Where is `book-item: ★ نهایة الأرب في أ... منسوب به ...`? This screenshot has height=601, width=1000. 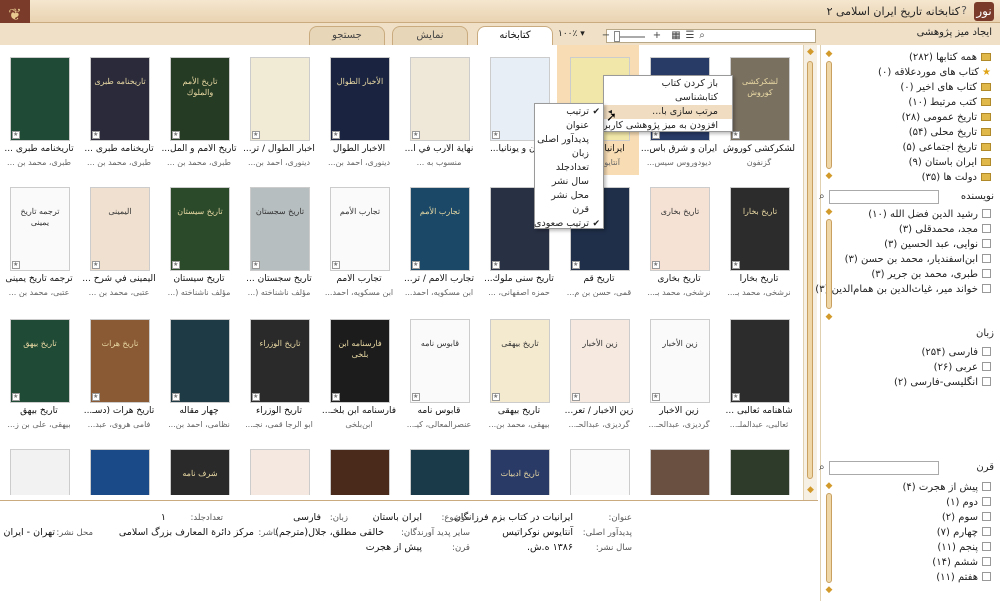 book-item: ★ نهایة الأرب في أ... منسوب به ... is located at coordinates (438, 110).